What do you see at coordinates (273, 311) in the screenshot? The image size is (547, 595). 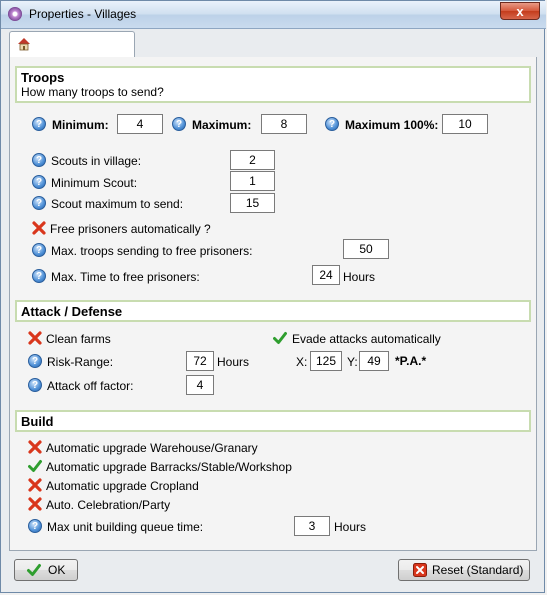 I see `attack-header: Attack / Defense` at bounding box center [273, 311].